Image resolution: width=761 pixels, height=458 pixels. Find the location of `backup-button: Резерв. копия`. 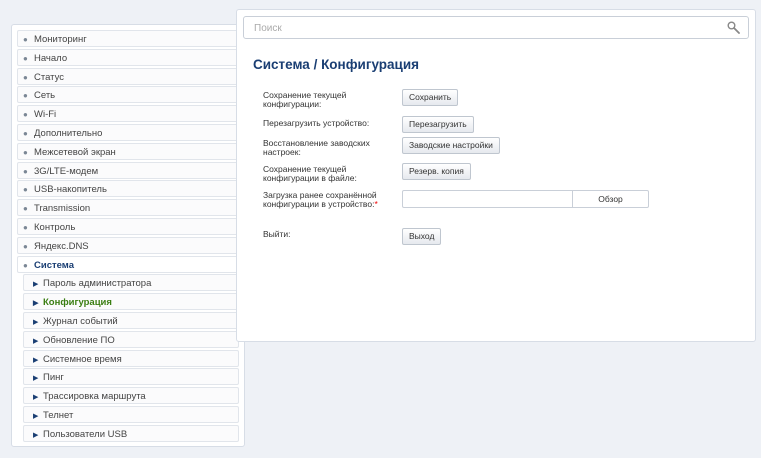

backup-button: Резерв. копия is located at coordinates (436, 171).